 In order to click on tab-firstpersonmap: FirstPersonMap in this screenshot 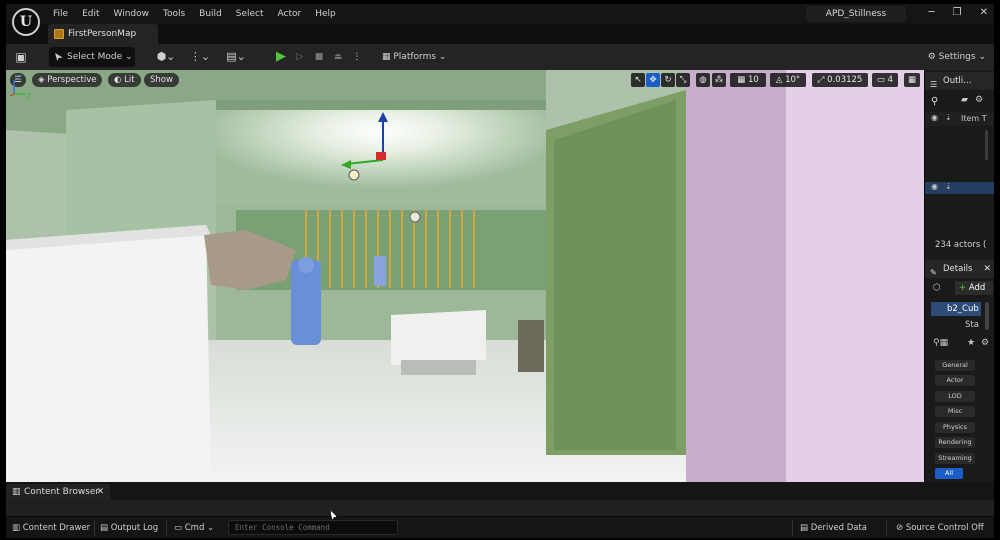, I will do `click(103, 34)`.